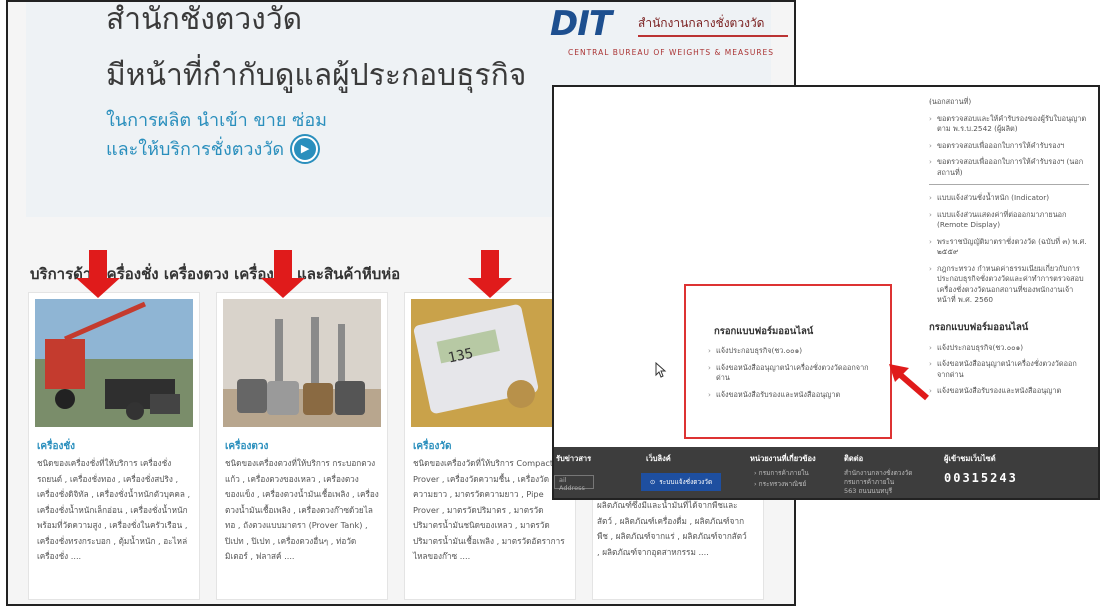  What do you see at coordinates (780, 484) in the screenshot?
I see `agency-link: › กระทรวงพาณิชย์` at bounding box center [780, 484].